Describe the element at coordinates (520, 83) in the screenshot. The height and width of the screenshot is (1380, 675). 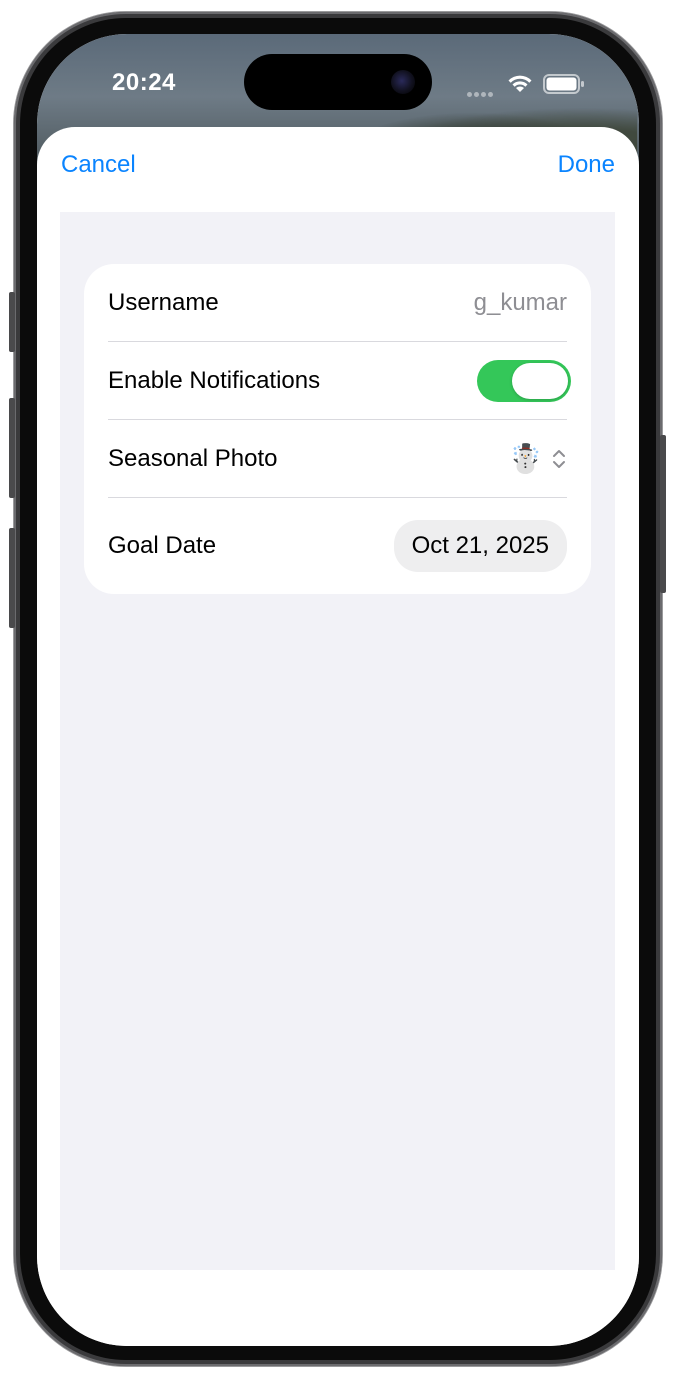
I see `wifi-icon` at that location.